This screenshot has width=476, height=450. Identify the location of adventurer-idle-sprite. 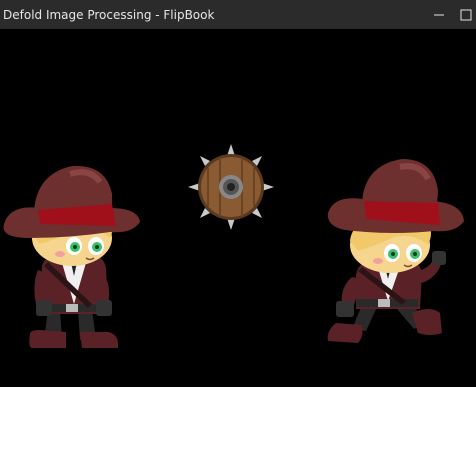
(71, 256).